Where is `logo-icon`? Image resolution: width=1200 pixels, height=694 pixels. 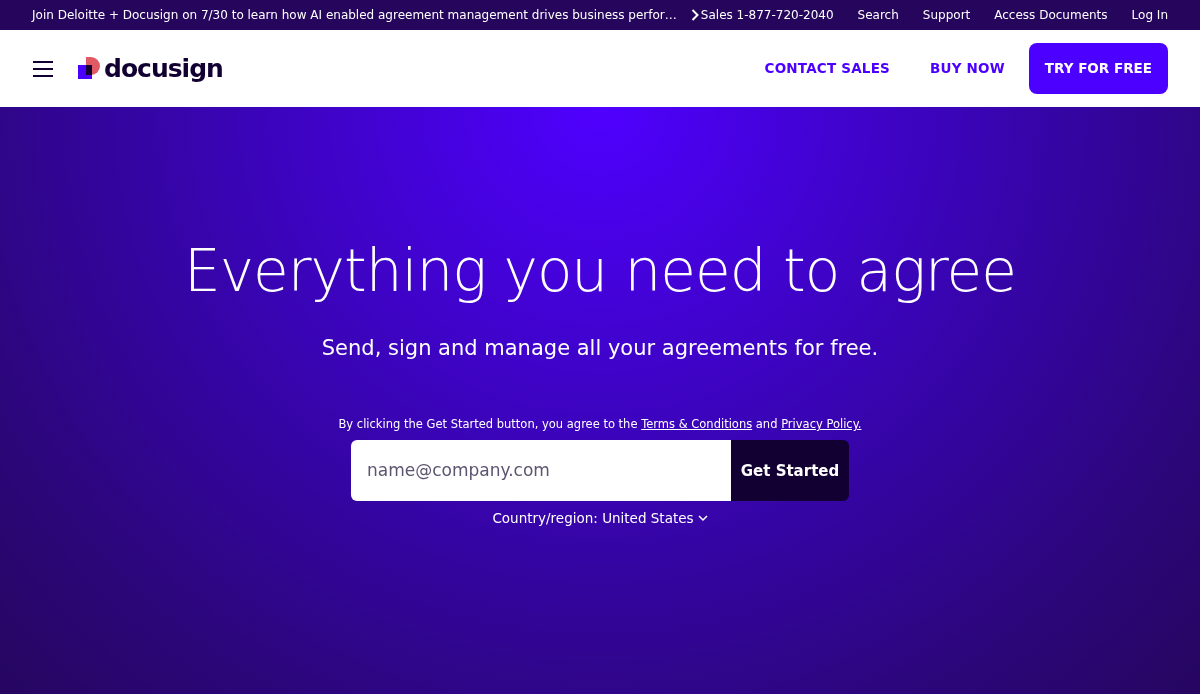
logo-icon is located at coordinates (89, 68).